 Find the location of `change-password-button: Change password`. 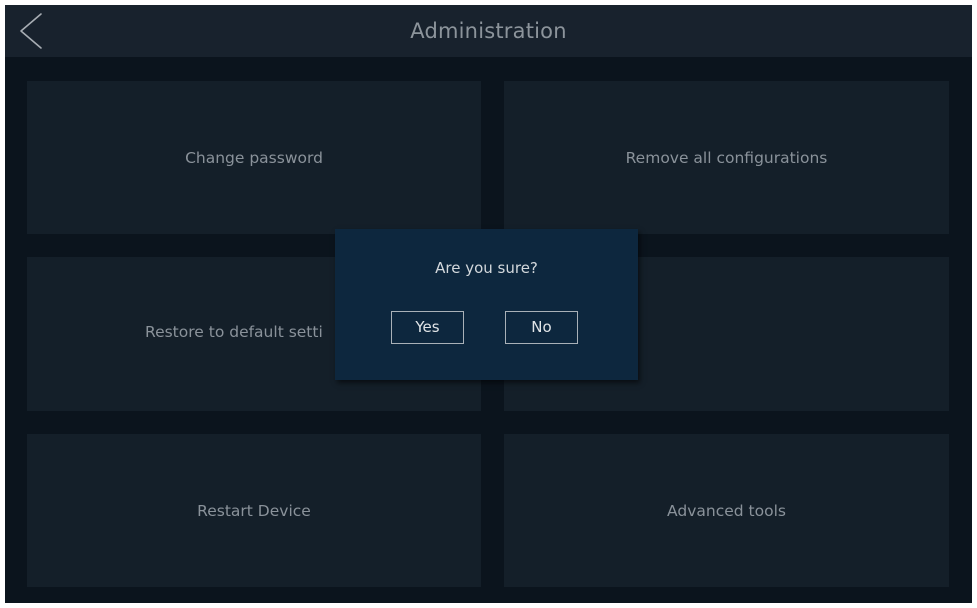

change-password-button: Change password is located at coordinates (254, 157).